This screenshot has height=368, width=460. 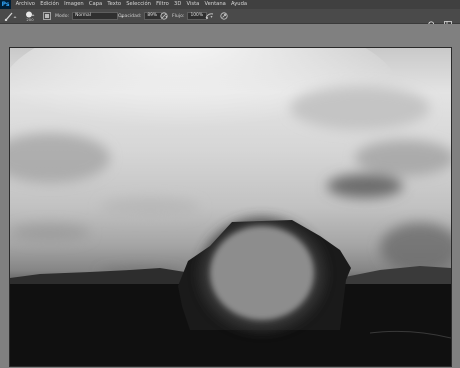 What do you see at coordinates (95, 16) in the screenshot?
I see `mode-select: Normal` at bounding box center [95, 16].